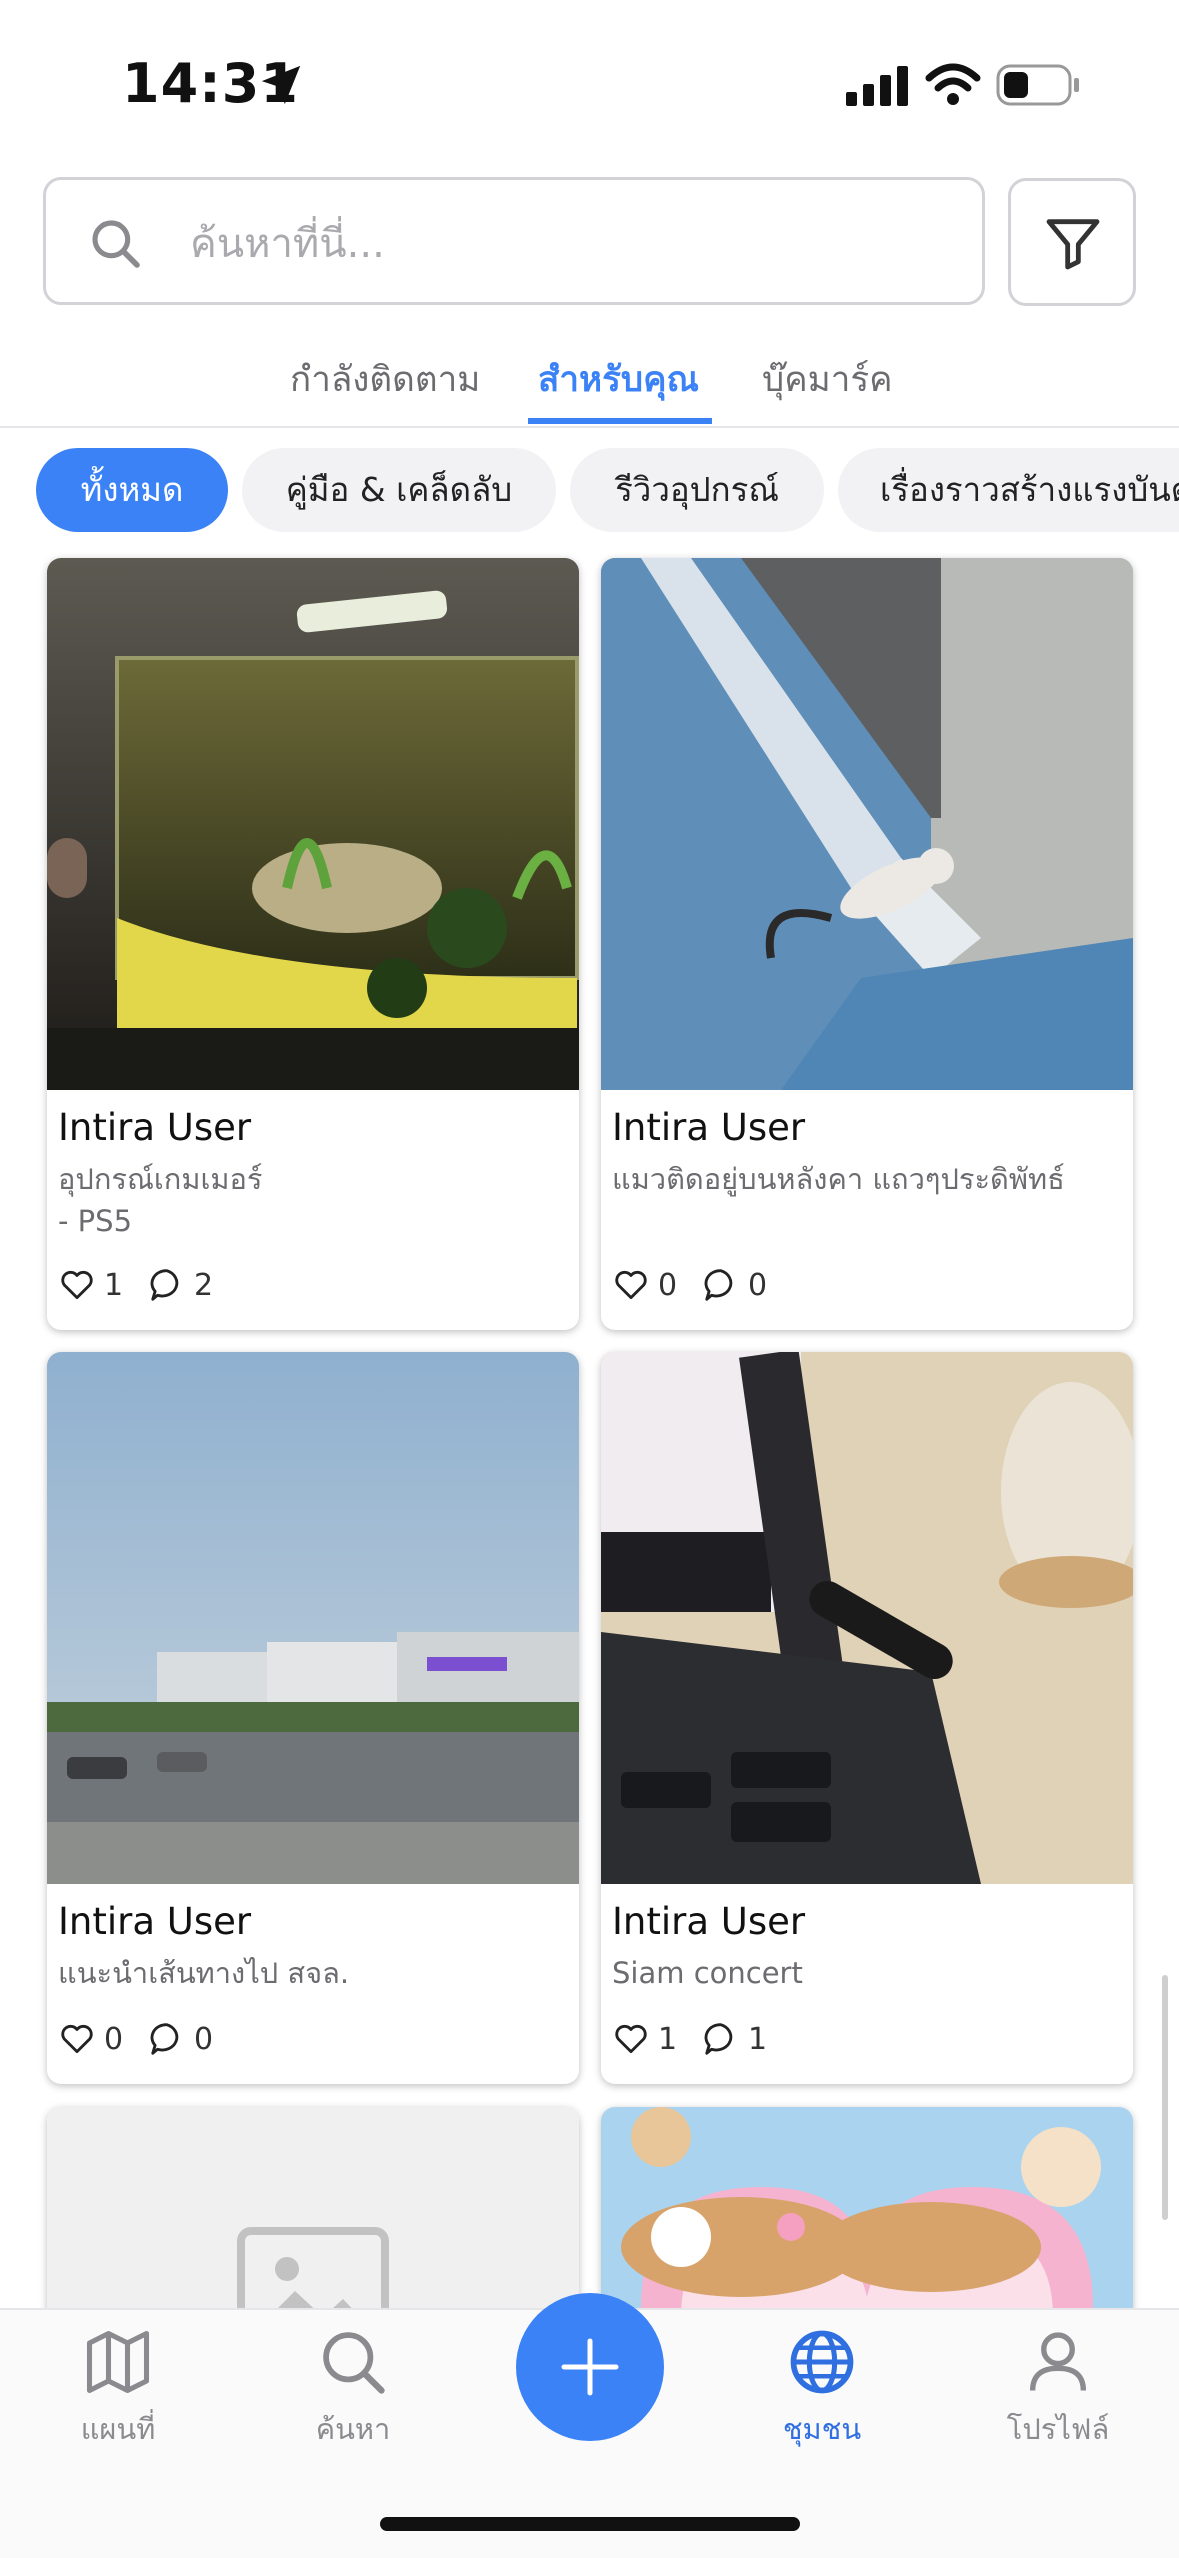 The width and height of the screenshot is (1179, 2558). What do you see at coordinates (570, 244) in the screenshot?
I see `search-input` at bounding box center [570, 244].